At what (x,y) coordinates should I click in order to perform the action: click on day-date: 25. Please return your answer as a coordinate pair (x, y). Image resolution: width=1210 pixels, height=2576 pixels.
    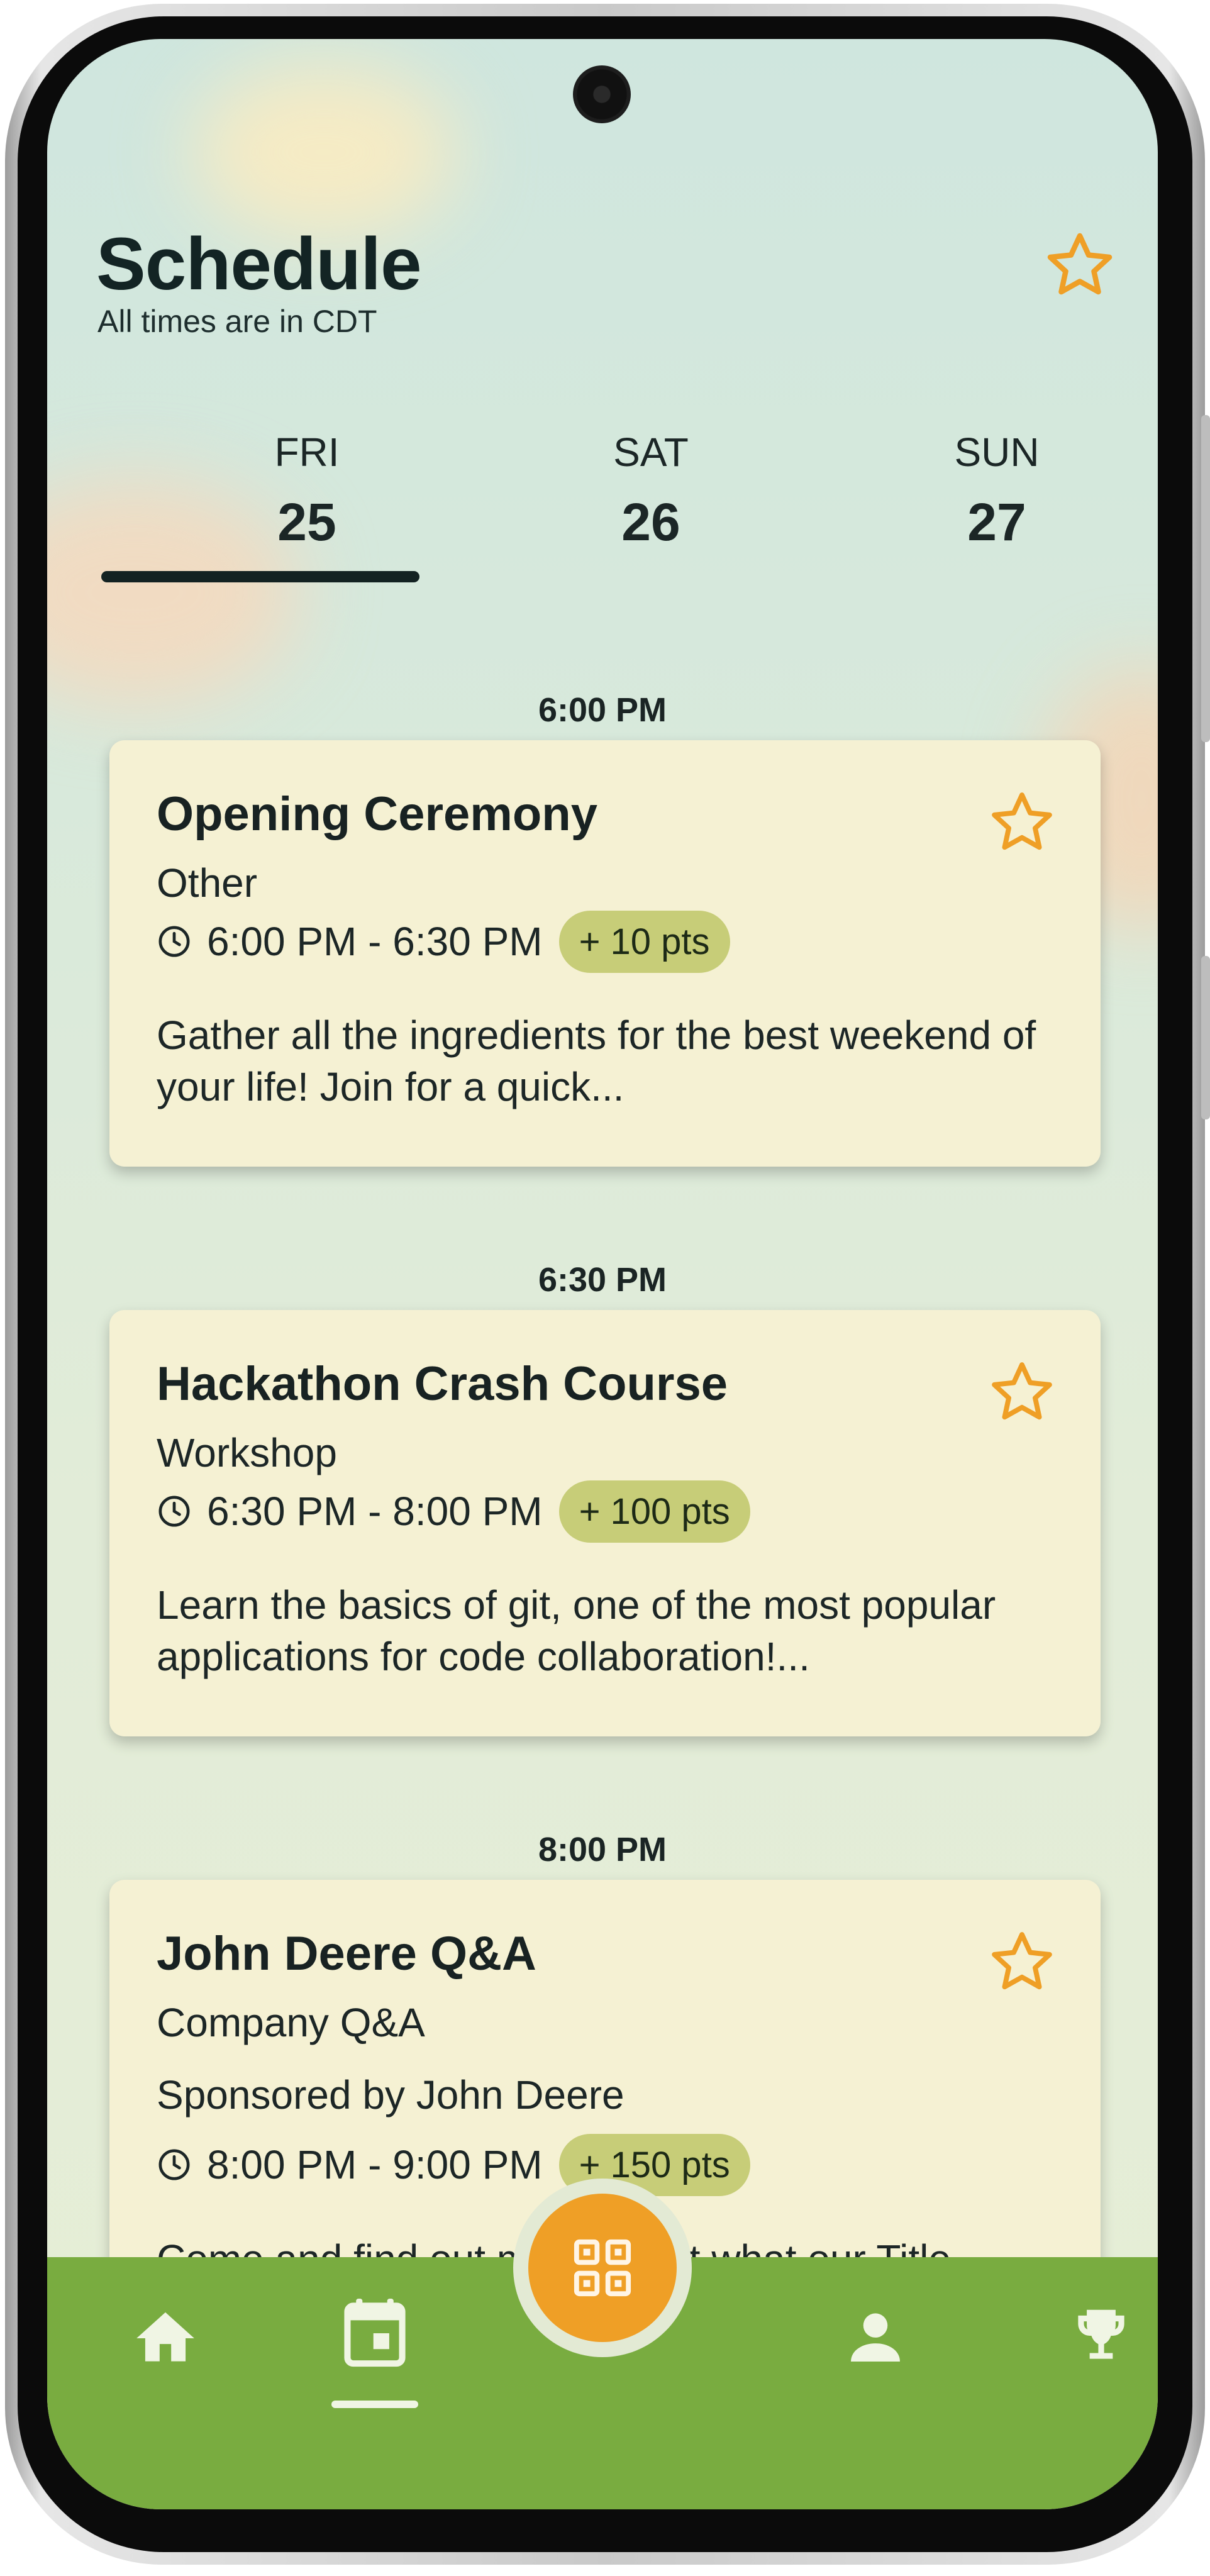
    Looking at the image, I should click on (306, 522).